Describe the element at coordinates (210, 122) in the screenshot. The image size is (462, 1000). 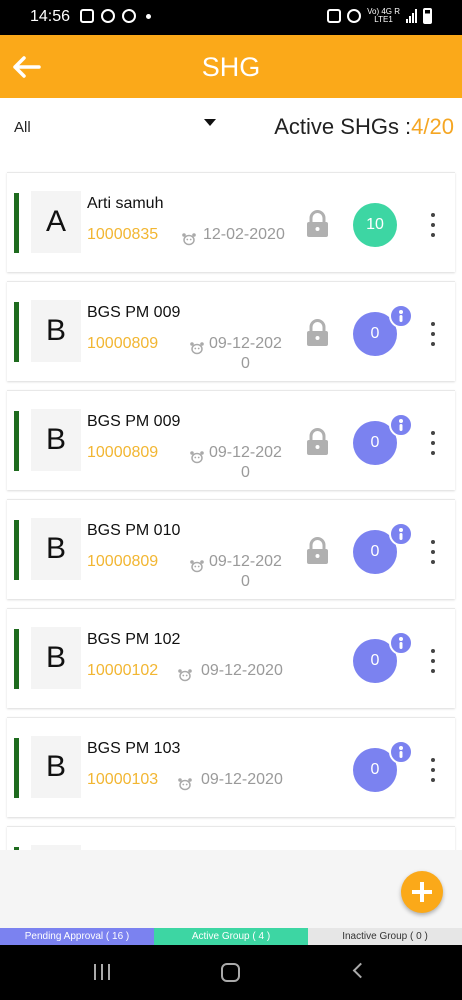
I see `caret-down-icon` at that location.